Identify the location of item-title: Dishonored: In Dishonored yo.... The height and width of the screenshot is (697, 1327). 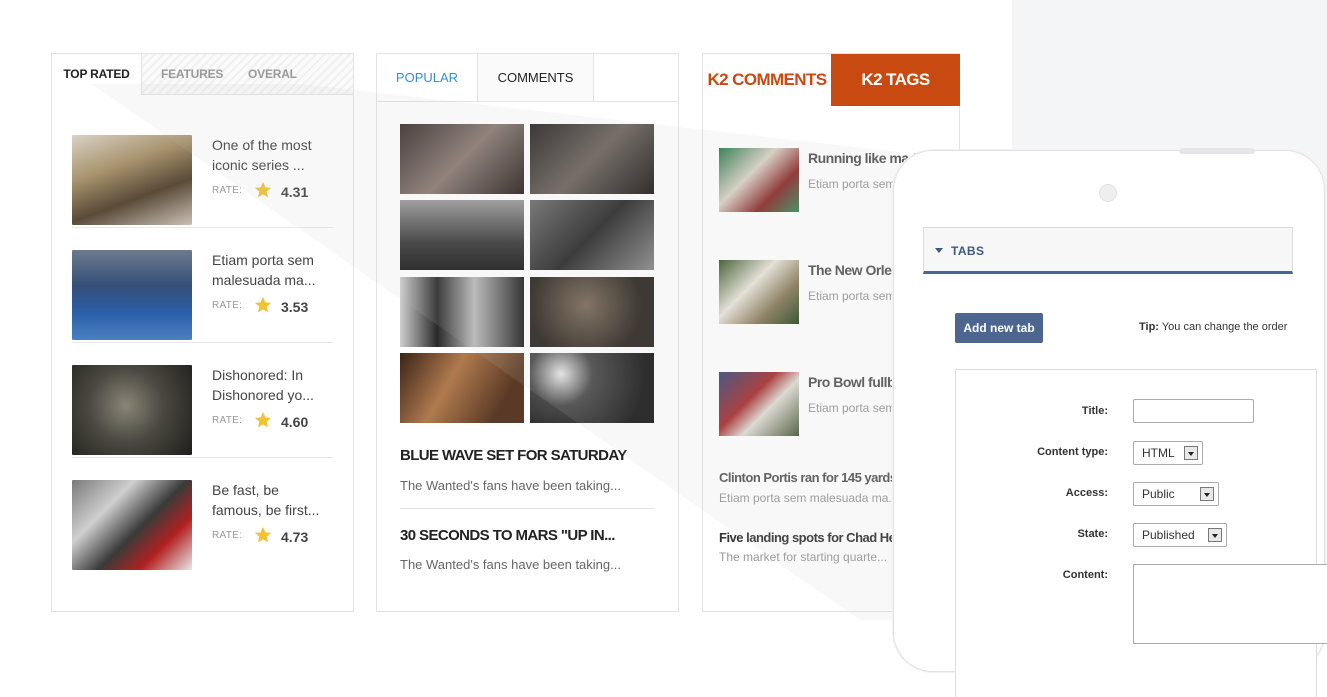
(271, 385).